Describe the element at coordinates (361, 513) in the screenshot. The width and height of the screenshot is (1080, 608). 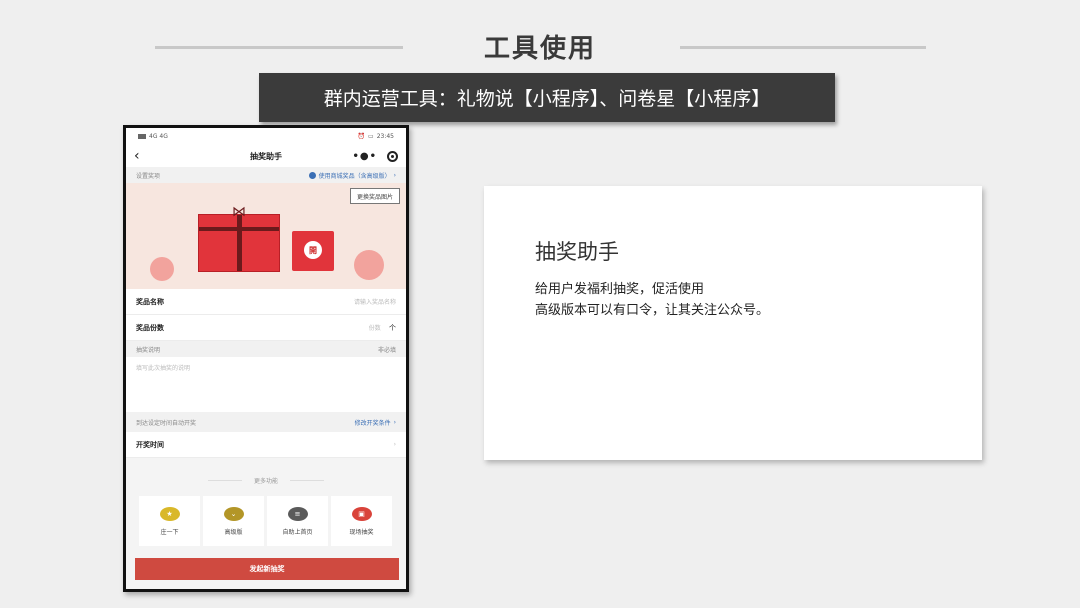
I see `ticket-icon: ▣` at that location.